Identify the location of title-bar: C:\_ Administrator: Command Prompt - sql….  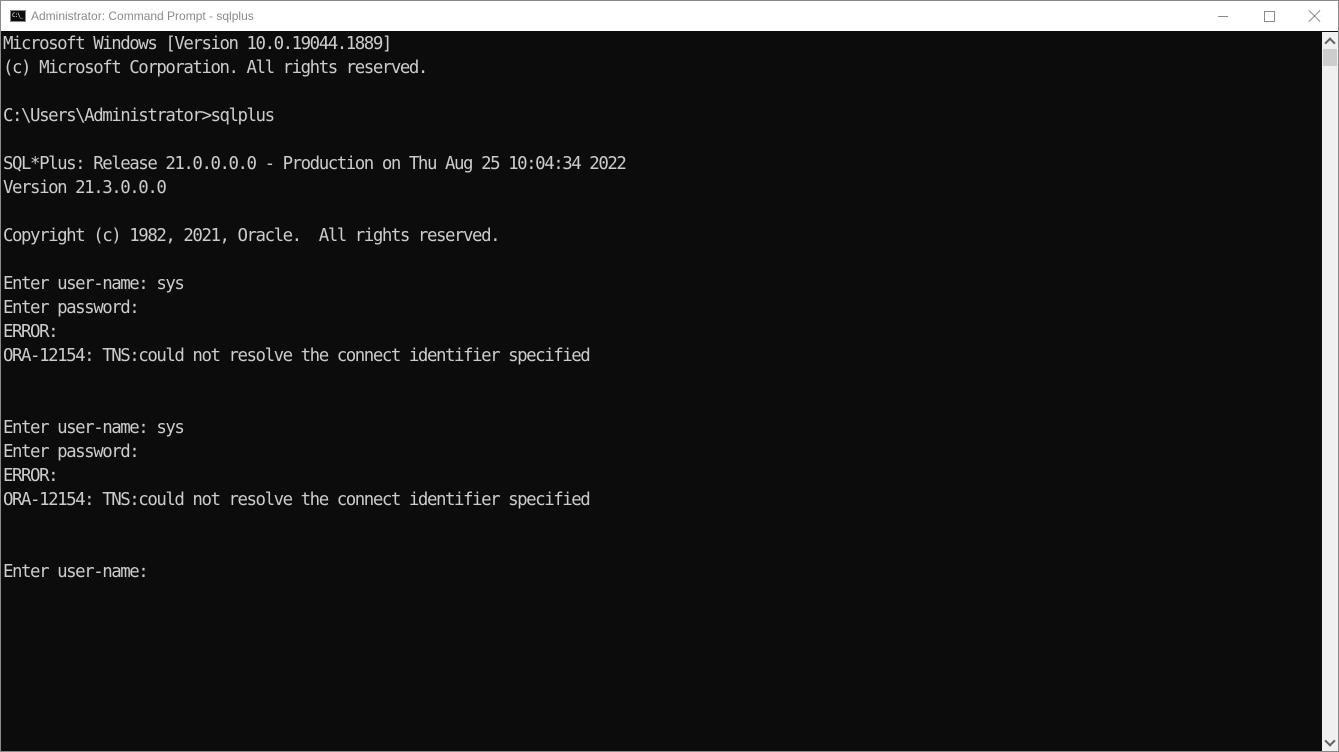
(669, 16).